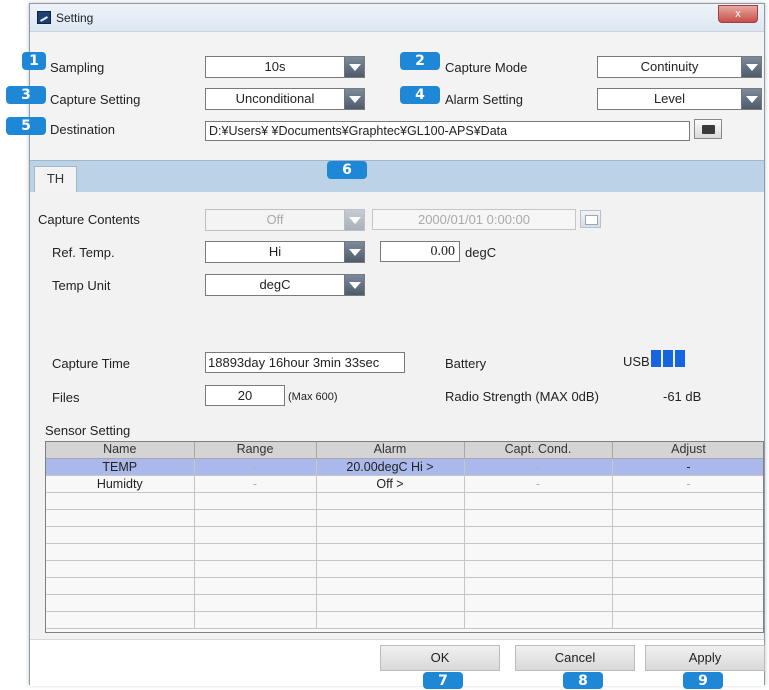 The height and width of the screenshot is (690, 769). I want to click on sampling-label: Sampling, so click(77, 67).